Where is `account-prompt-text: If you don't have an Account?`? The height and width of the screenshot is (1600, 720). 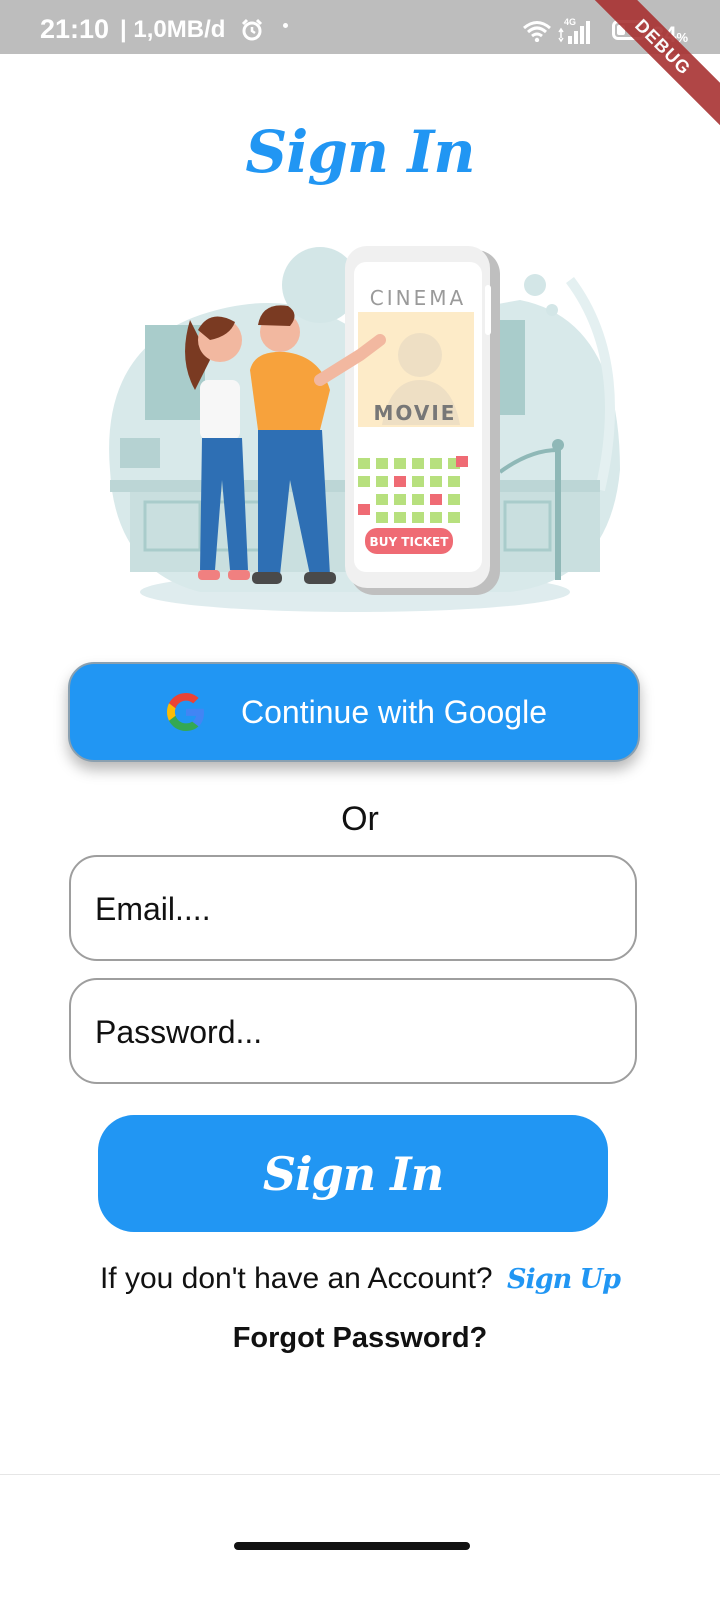 account-prompt-text: If you don't have an Account? is located at coordinates (296, 1278).